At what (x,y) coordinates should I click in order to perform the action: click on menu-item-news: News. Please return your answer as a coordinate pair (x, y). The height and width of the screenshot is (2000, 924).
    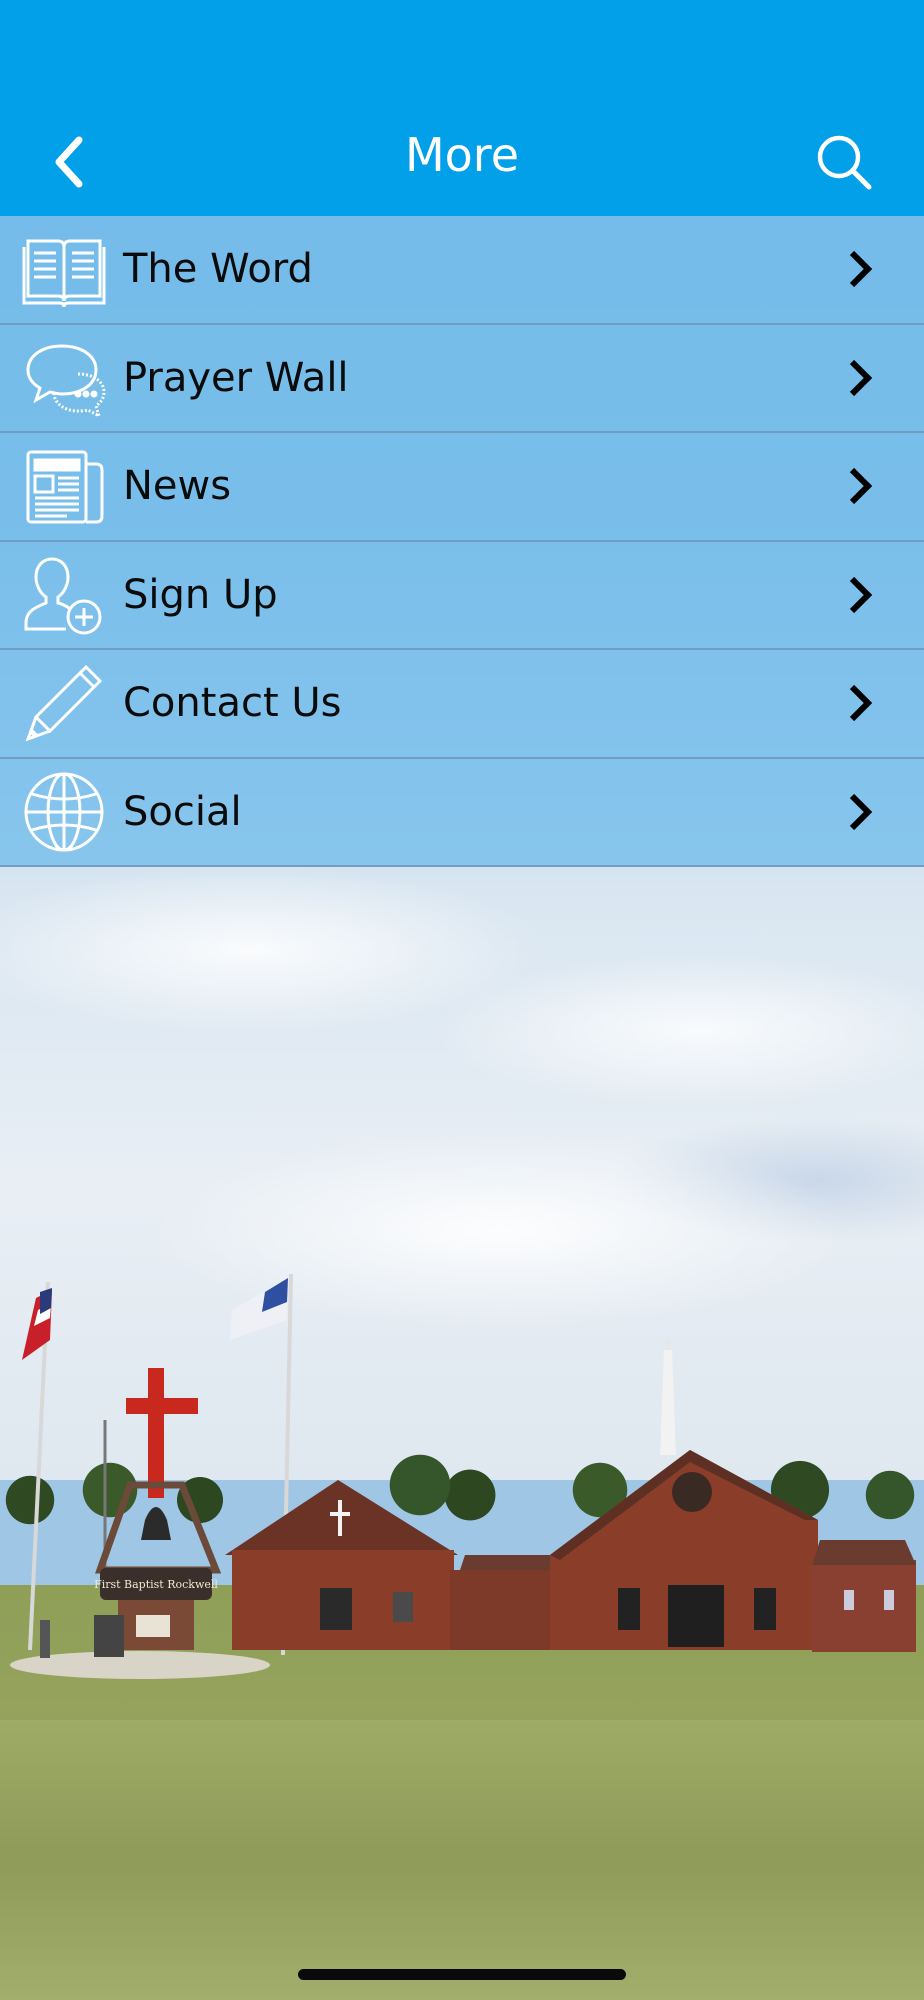
    Looking at the image, I should click on (462, 487).